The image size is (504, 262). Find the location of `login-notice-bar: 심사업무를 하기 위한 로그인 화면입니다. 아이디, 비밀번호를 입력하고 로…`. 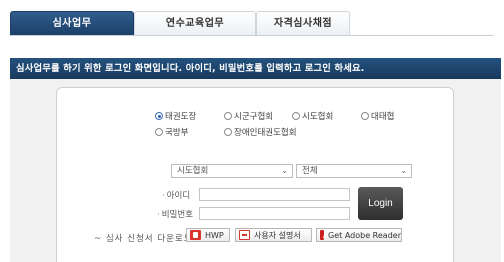

login-notice-bar: 심사업무를 하기 위한 로그인 화면입니다. 아이디, 비밀번호를 입력하고 로… is located at coordinates (255, 68).